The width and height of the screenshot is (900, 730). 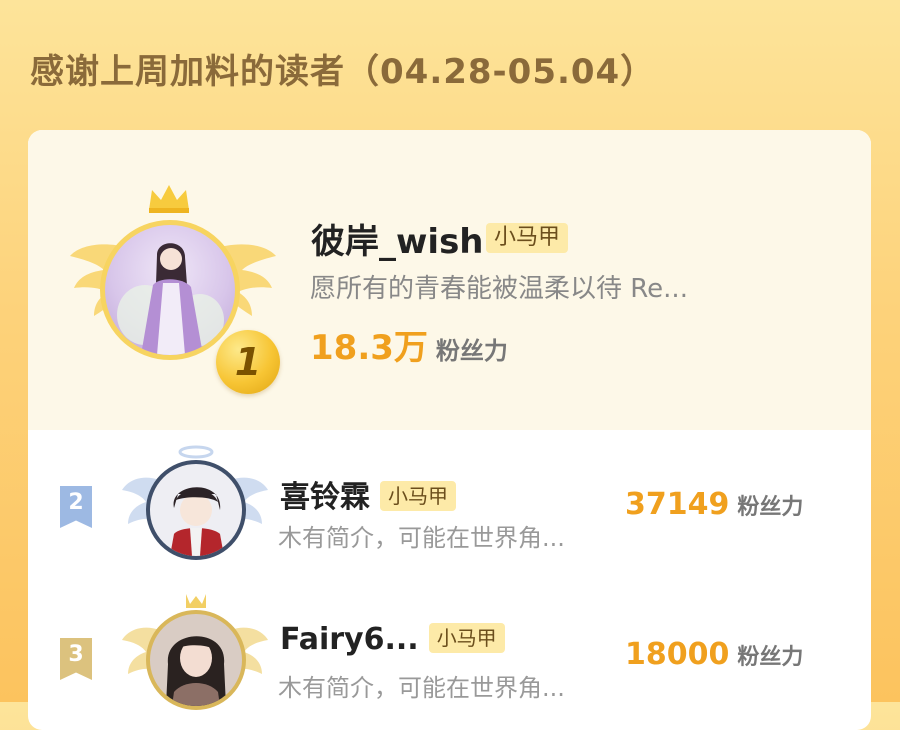 I want to click on reader-name: 喜铃霖 小马甲, so click(x=368, y=494).